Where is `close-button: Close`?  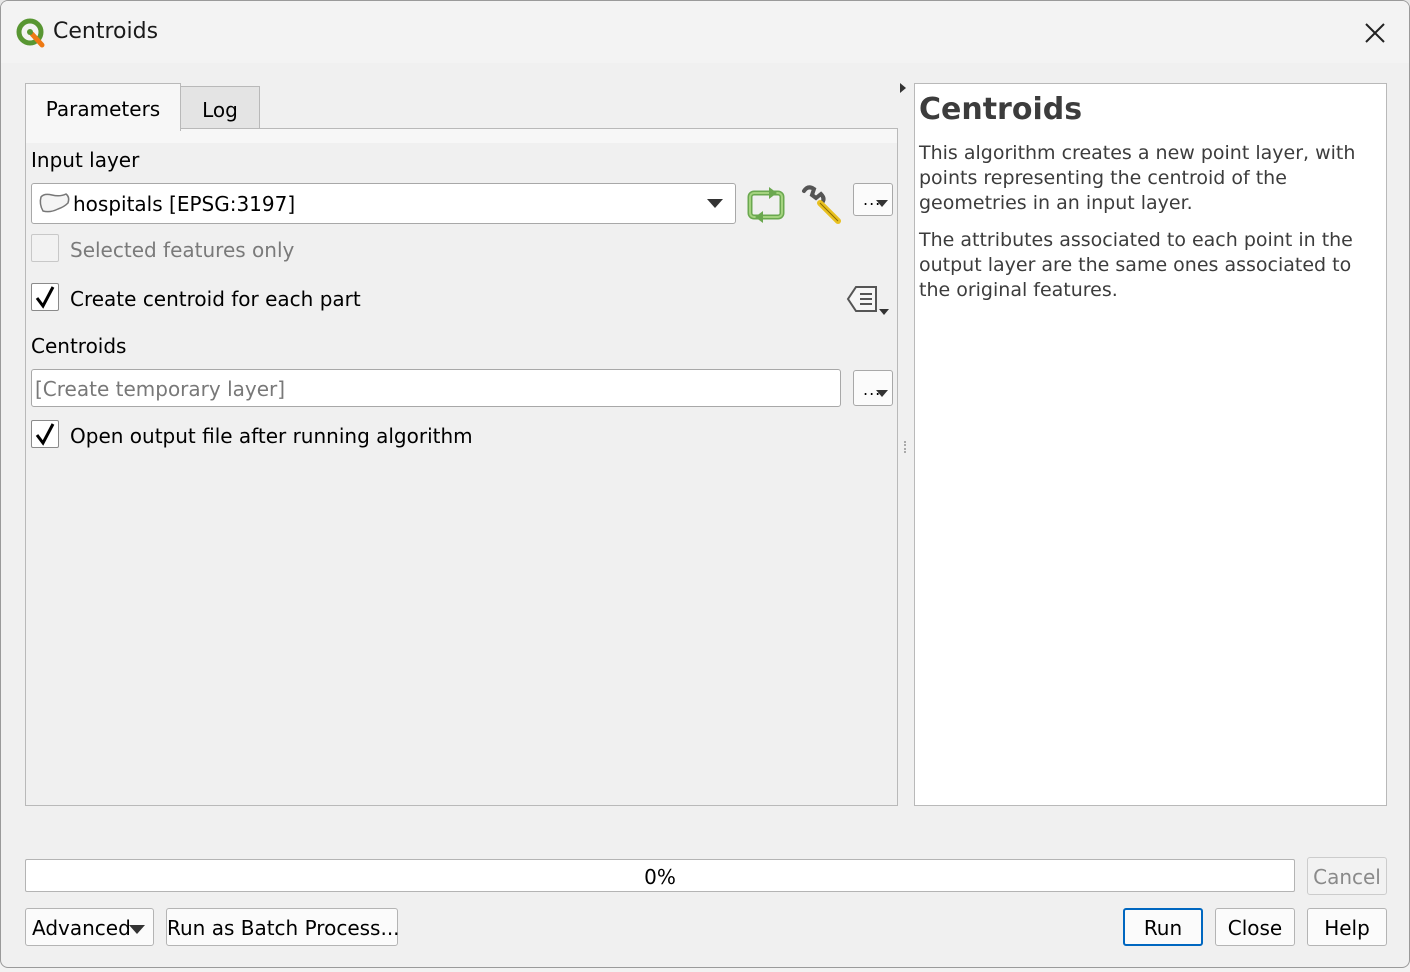
close-button: Close is located at coordinates (1255, 927).